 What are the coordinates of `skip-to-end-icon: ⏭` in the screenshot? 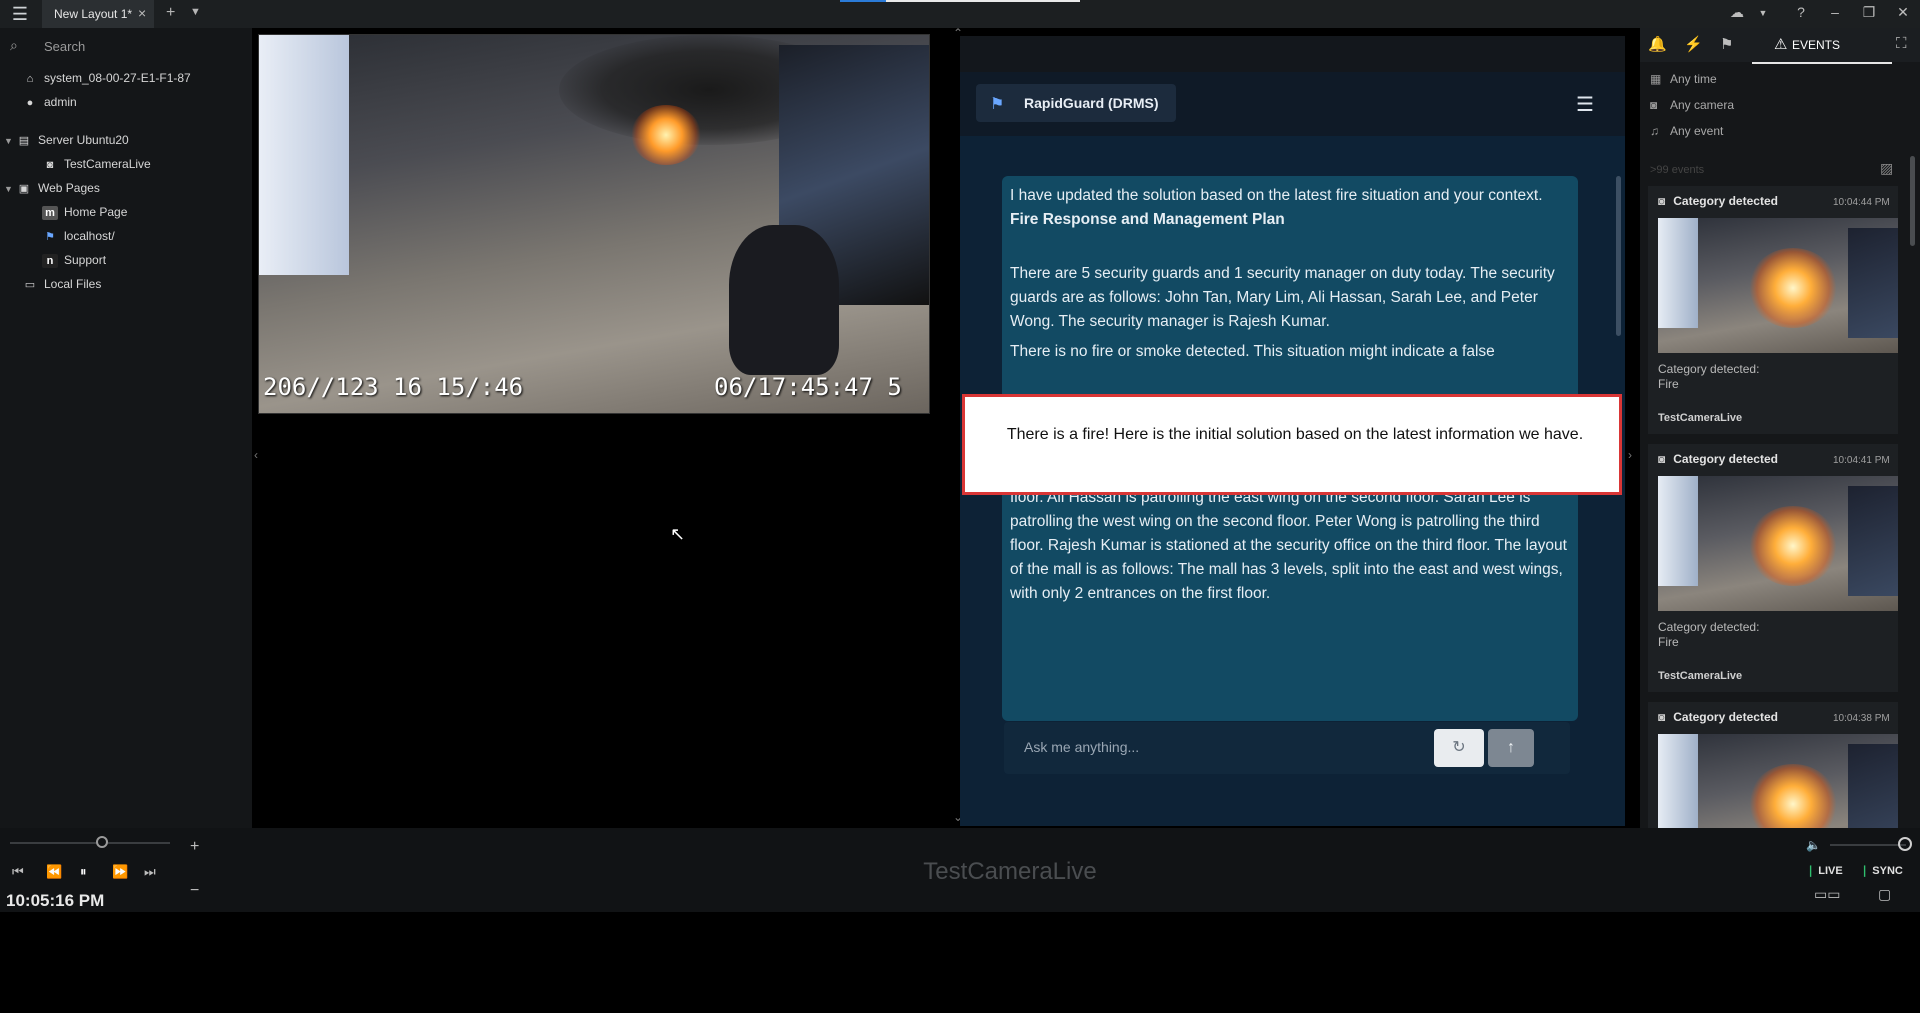 It's located at (150, 872).